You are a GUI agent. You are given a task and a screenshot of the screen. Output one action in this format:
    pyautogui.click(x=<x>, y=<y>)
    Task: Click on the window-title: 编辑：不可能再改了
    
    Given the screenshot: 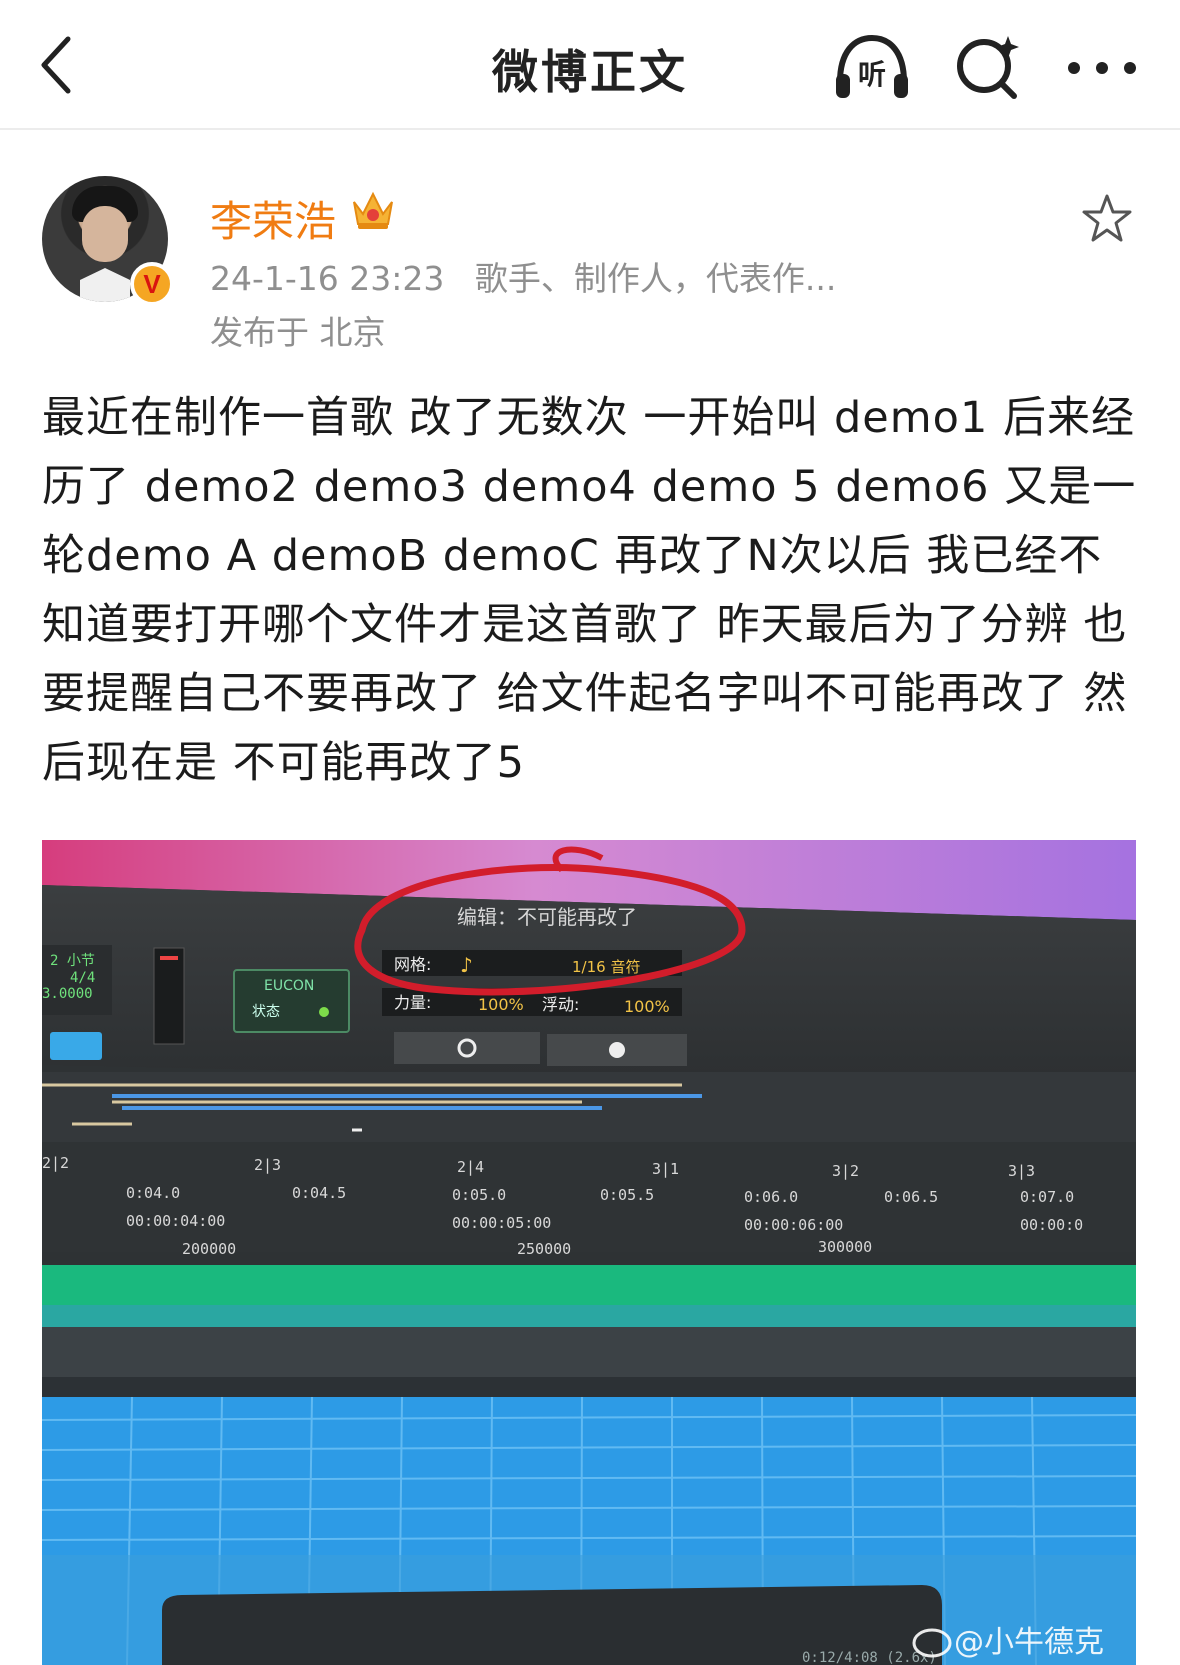 What is the action you would take?
    pyautogui.click(x=547, y=917)
    